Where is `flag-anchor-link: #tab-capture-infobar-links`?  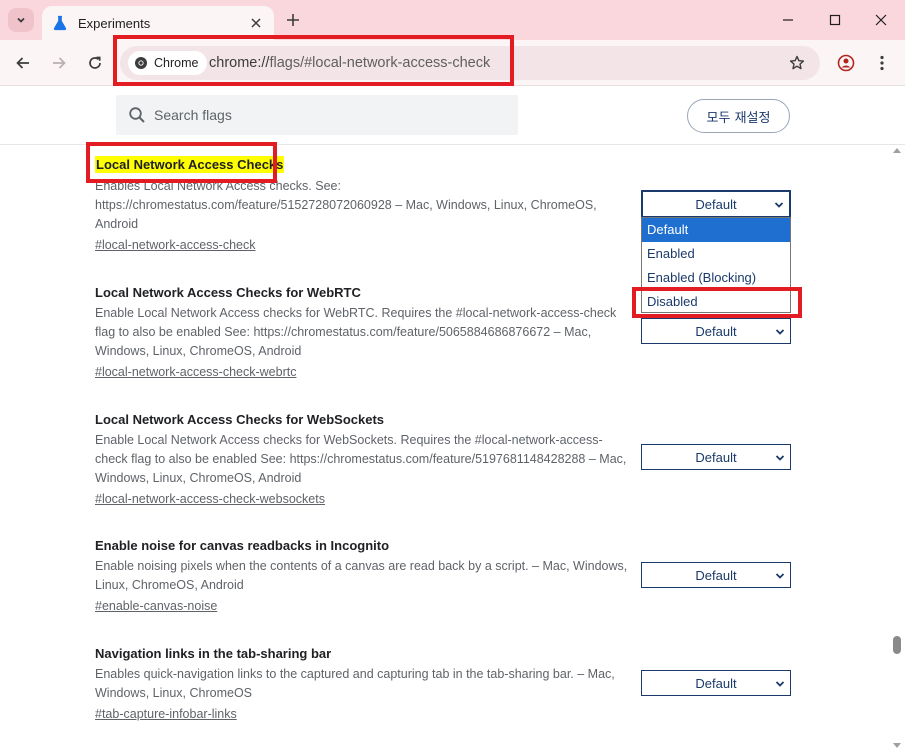 flag-anchor-link: #tab-capture-infobar-links is located at coordinates (166, 714).